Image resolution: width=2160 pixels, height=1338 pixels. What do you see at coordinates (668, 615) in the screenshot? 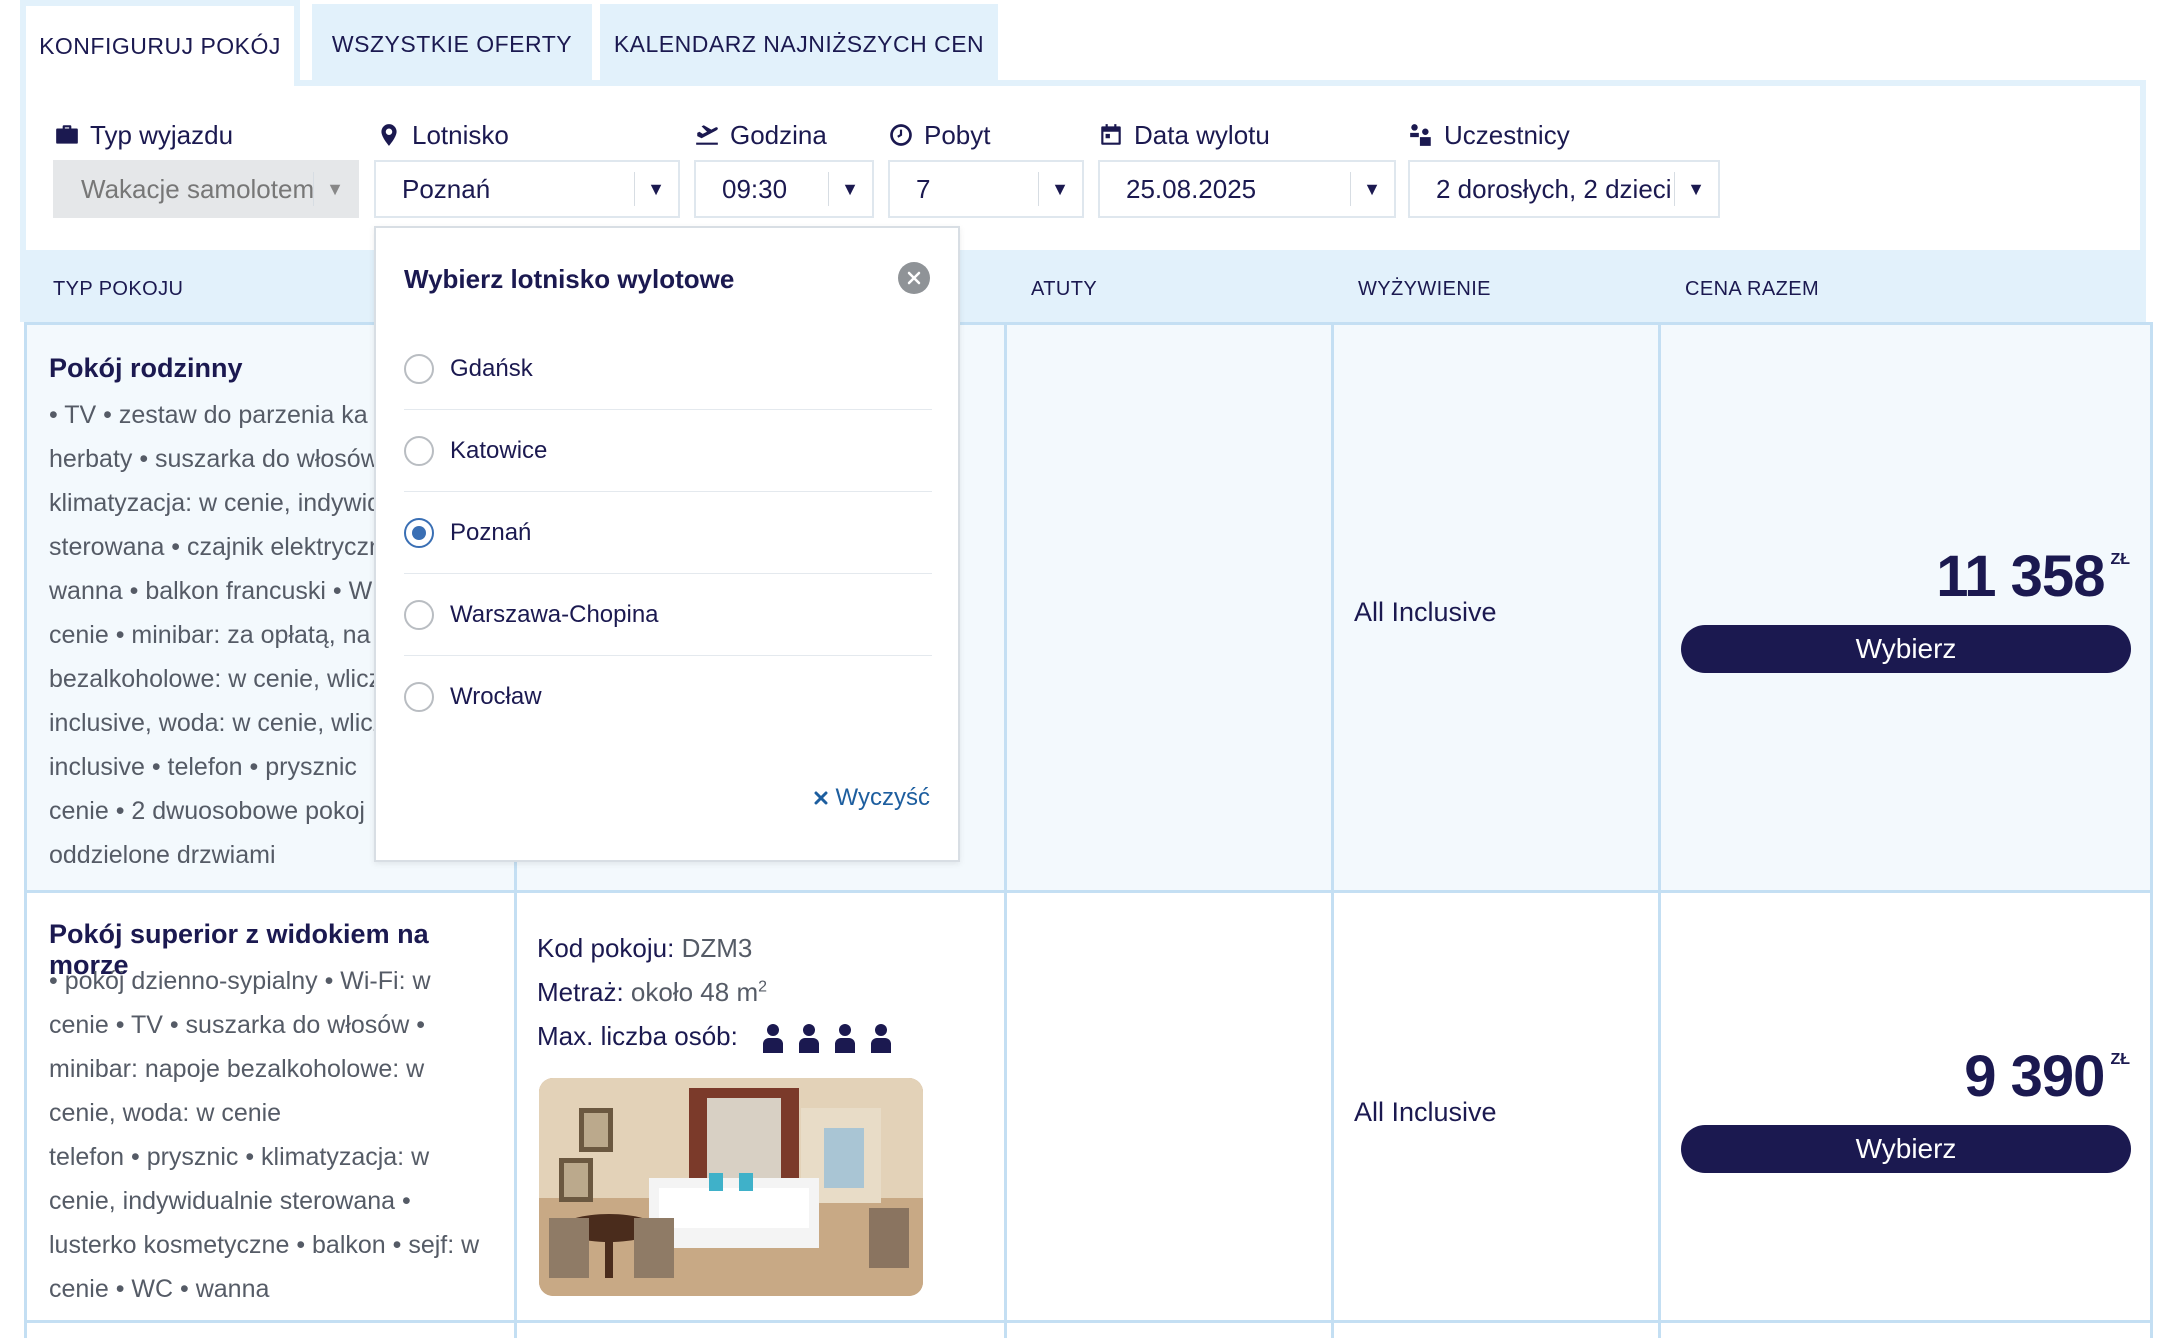
I see `airport-option-warszawa-chopina: Warszawa-Chopina` at bounding box center [668, 615].